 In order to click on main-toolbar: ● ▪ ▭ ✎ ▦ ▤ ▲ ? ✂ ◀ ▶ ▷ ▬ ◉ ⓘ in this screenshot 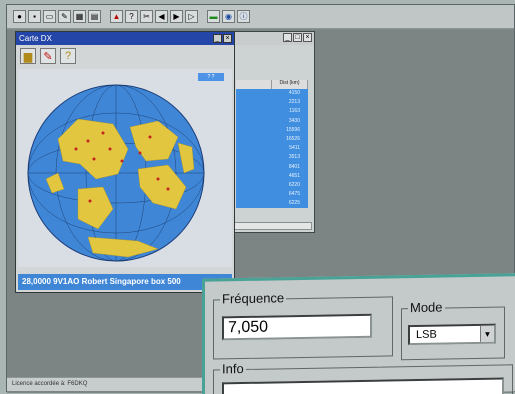, I will do `click(260, 17)`.